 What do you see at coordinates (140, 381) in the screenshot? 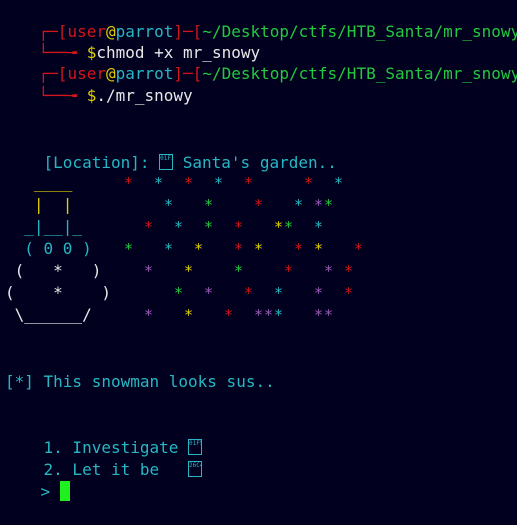
I see `status-message: [*] This snowman looks sus..` at bounding box center [140, 381].